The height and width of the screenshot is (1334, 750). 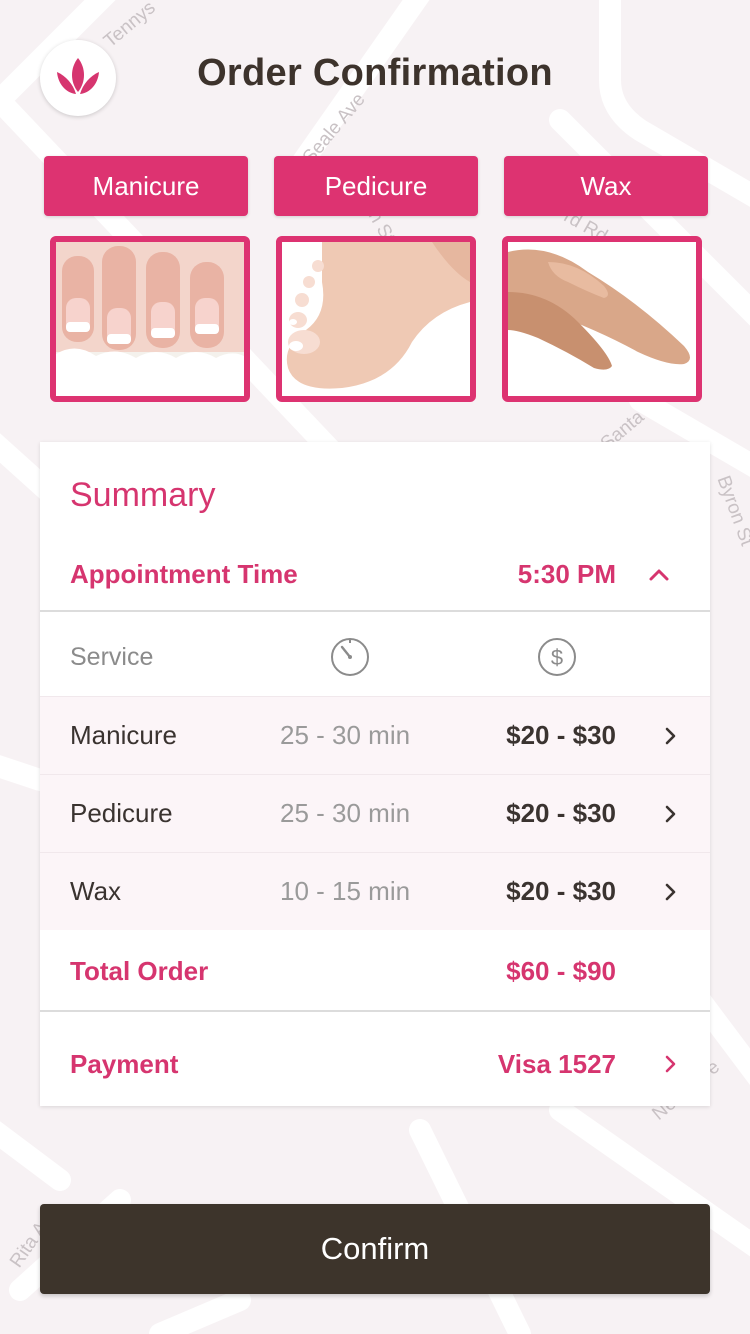 I want to click on total-order-value: $60 - $90, so click(x=561, y=970).